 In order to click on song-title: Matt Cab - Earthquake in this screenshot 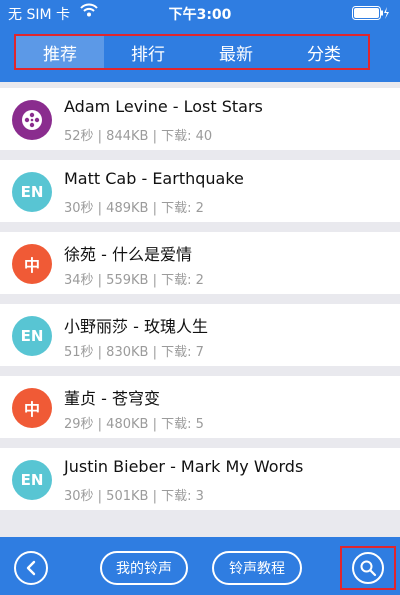, I will do `click(154, 178)`.